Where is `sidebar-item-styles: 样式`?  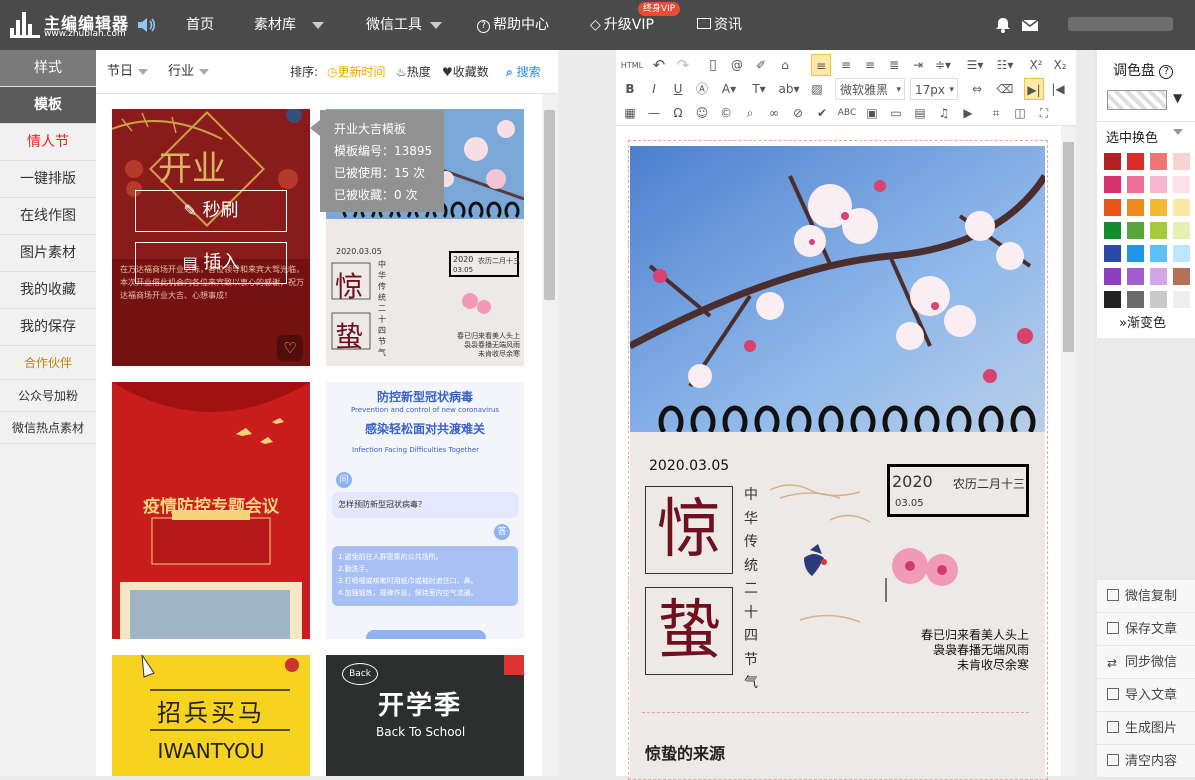 sidebar-item-styles: 样式 is located at coordinates (48, 68).